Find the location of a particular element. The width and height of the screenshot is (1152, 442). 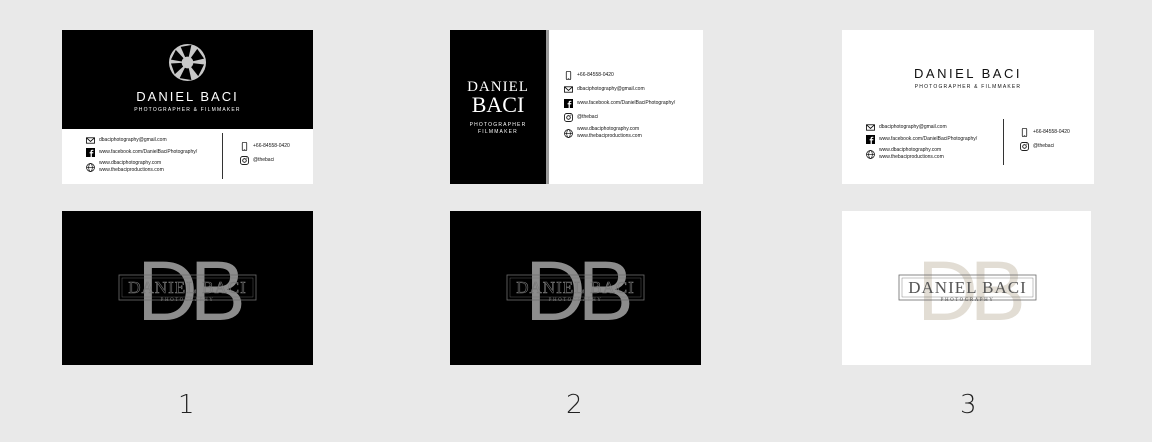

aperture-icon is located at coordinates (187, 62).